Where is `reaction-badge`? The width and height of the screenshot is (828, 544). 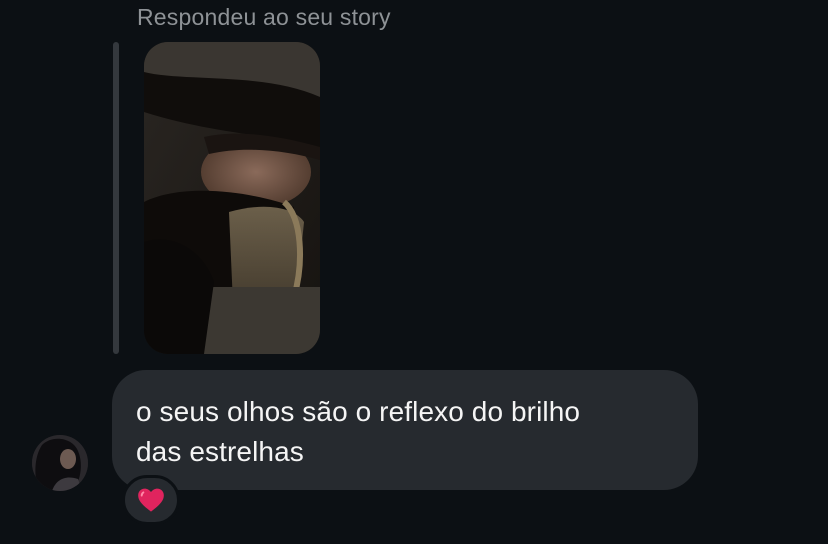 reaction-badge is located at coordinates (151, 500).